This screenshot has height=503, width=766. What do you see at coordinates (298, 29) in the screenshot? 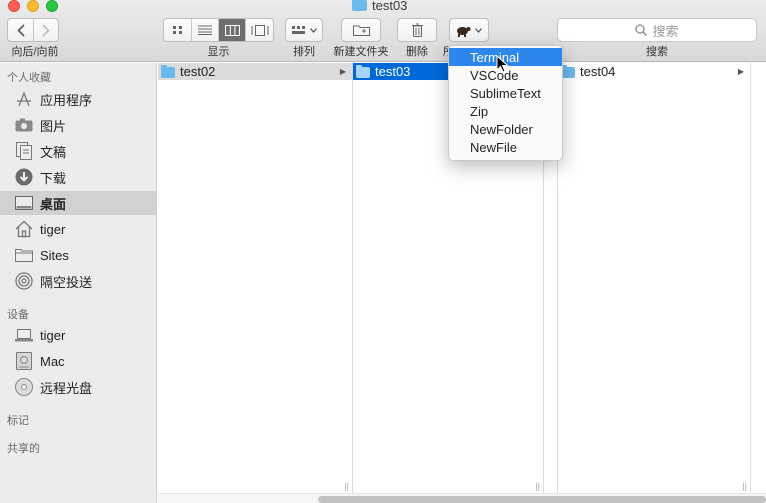
I see `arrange-icon` at bounding box center [298, 29].